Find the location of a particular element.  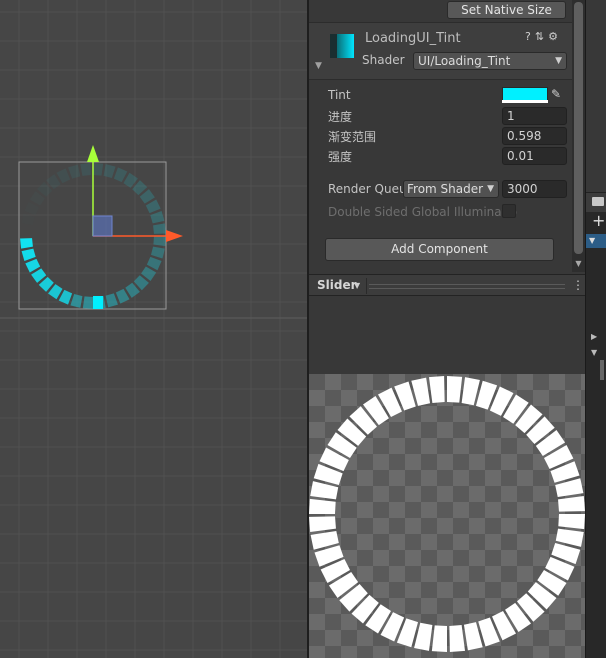

progress-field: 1 is located at coordinates (534, 116).